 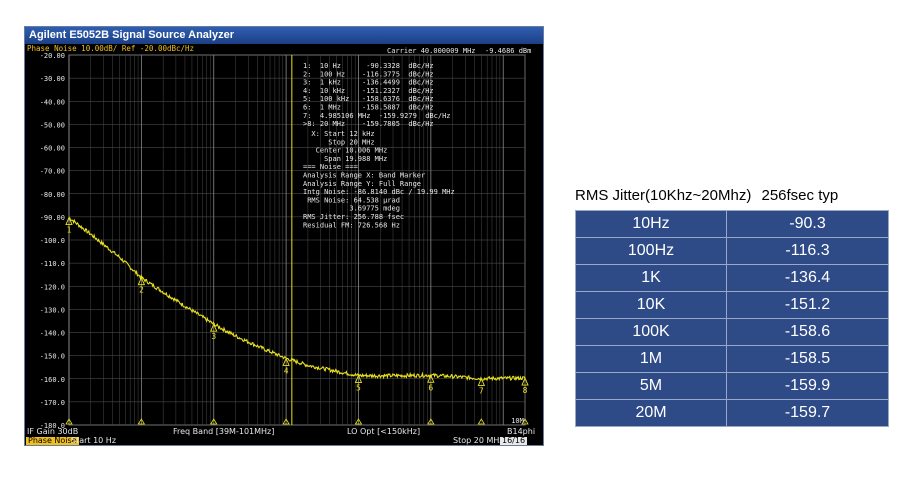 What do you see at coordinates (52, 102) in the screenshot?
I see `y-tick-label: -40.00` at bounding box center [52, 102].